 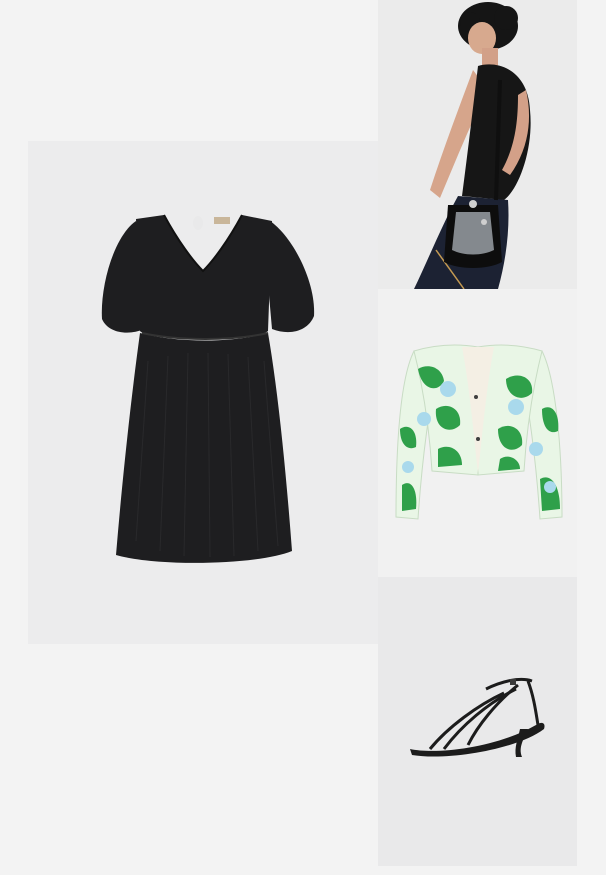 I want to click on jacket-image, so click(x=479, y=432).